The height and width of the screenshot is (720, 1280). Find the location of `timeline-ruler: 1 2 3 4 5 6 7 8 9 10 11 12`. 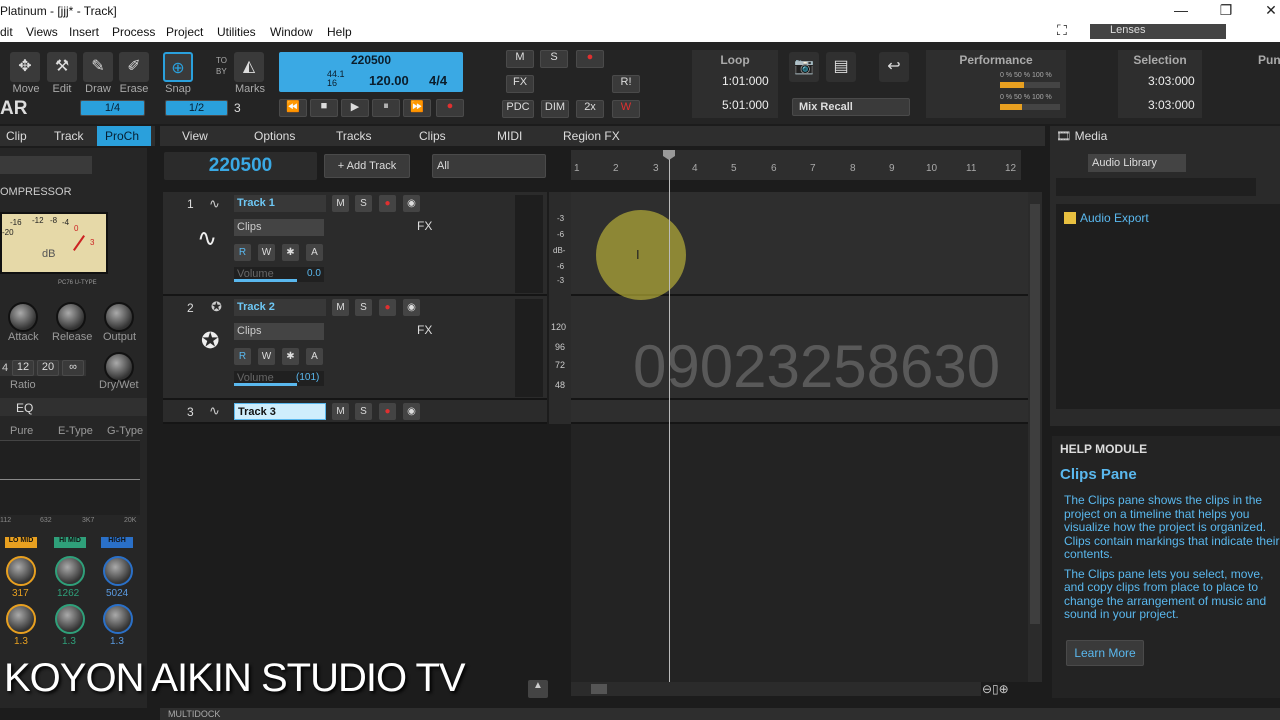

timeline-ruler: 1 2 3 4 5 6 7 8 9 10 11 12 is located at coordinates (796, 165).